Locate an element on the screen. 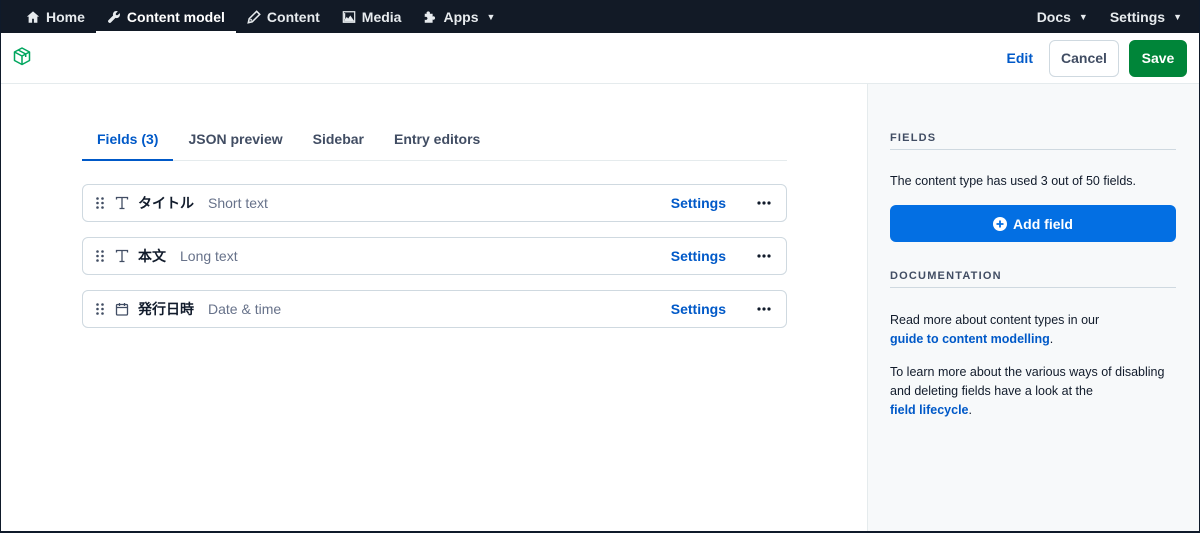  edit-button: Edit is located at coordinates (1020, 58).